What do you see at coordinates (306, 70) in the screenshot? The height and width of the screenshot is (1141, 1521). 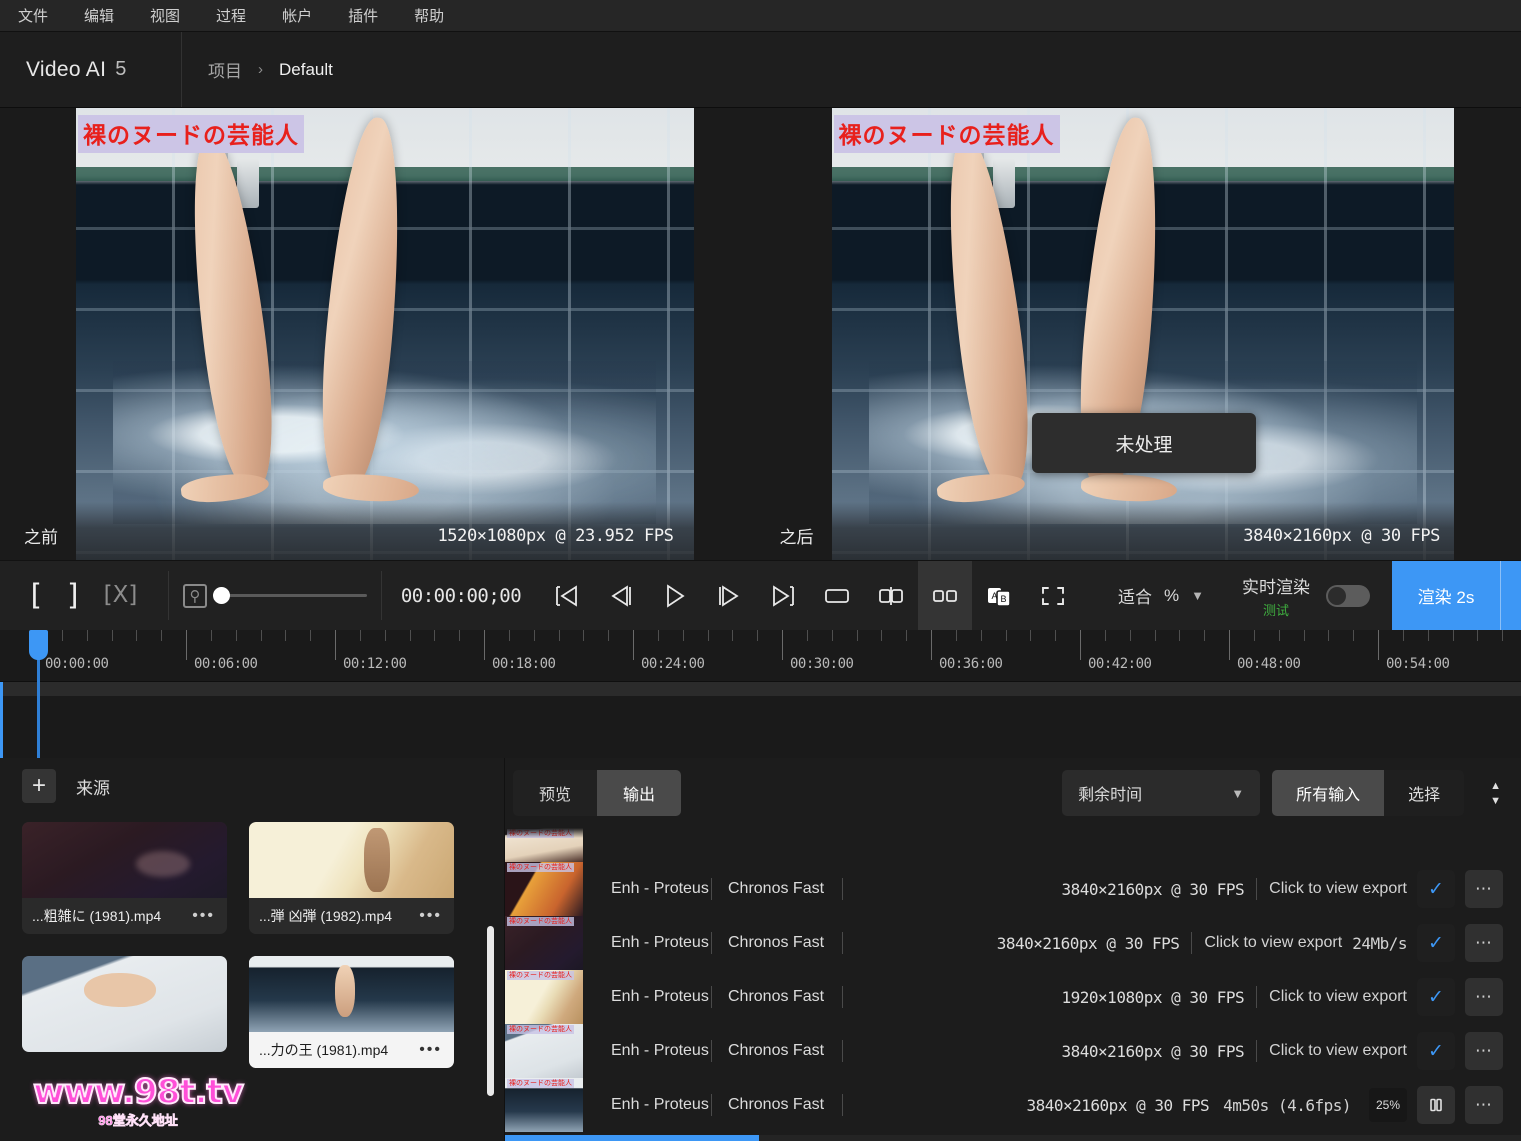 I see `breadcrumb-current: Default` at bounding box center [306, 70].